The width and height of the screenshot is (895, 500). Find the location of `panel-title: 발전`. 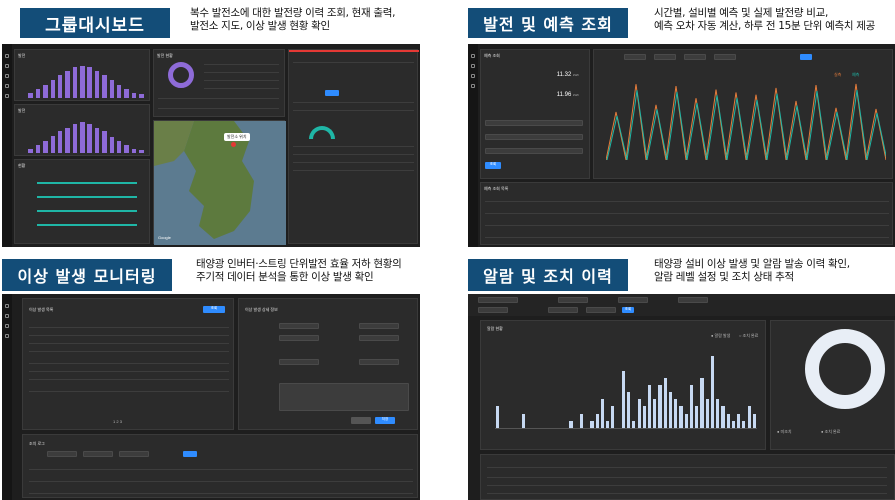

panel-title: 발전 is located at coordinates (22, 55).